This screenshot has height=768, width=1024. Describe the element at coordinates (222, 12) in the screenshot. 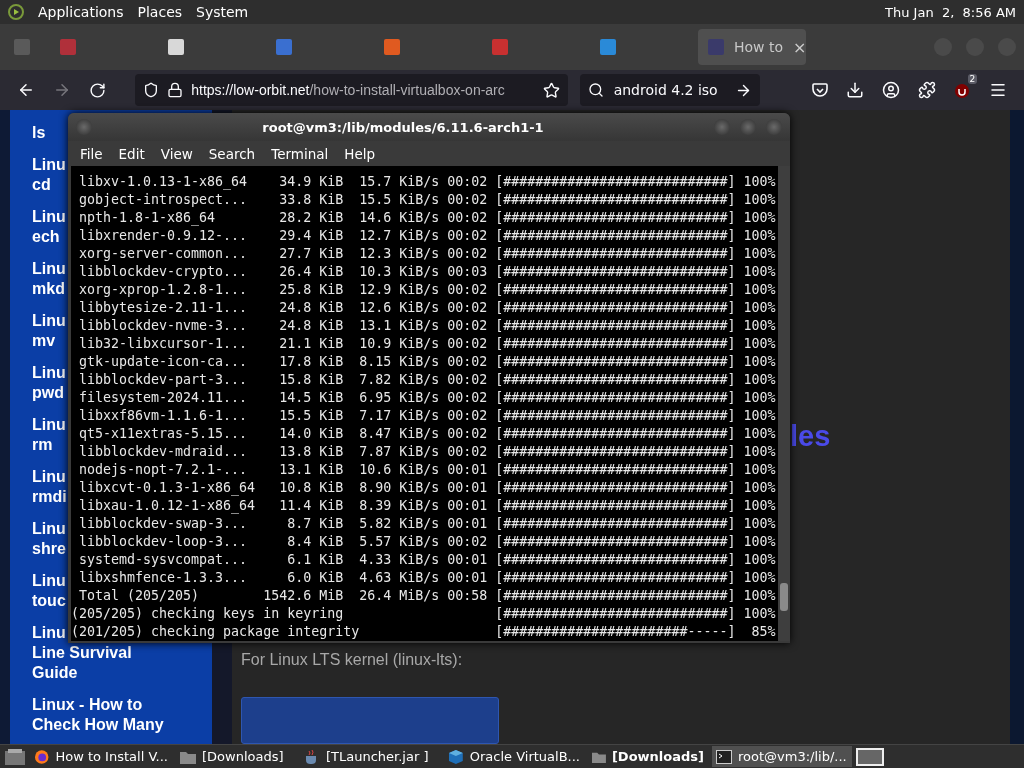

I see `panel-menu: System` at that location.